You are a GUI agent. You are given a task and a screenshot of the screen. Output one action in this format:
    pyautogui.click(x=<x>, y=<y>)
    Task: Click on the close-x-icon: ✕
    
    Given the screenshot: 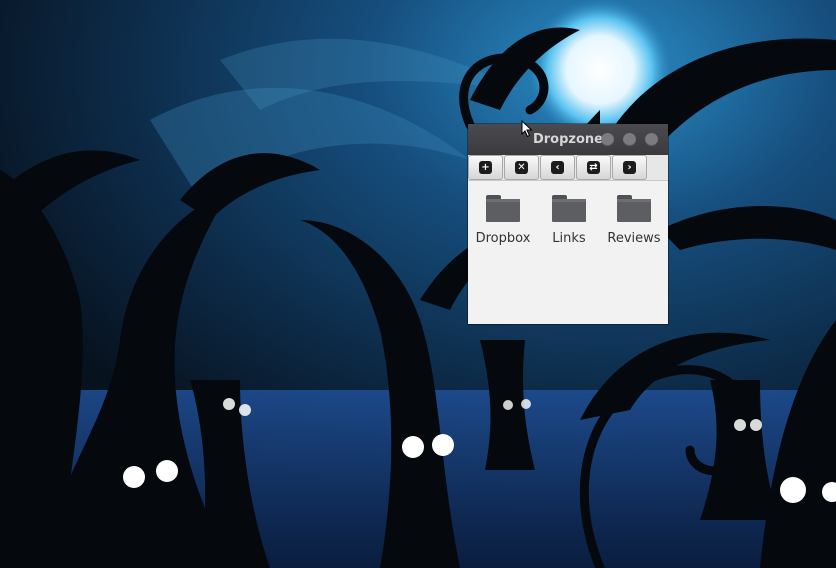 What is the action you would take?
    pyautogui.click(x=521, y=167)
    